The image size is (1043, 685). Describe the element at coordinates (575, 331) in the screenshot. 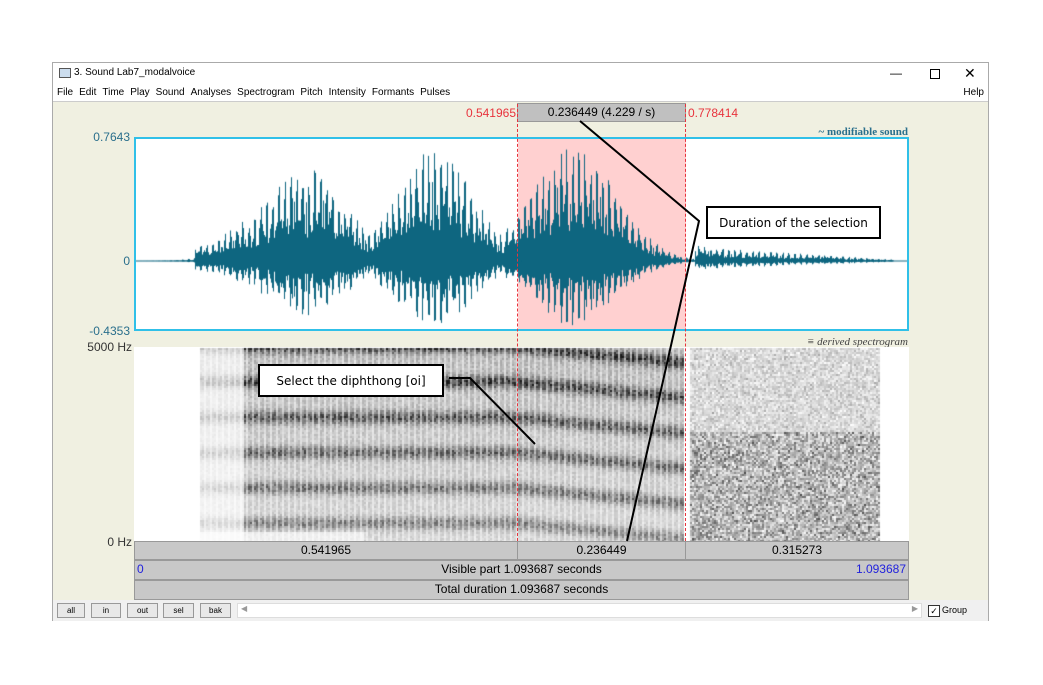

I see `annotation-lines` at that location.